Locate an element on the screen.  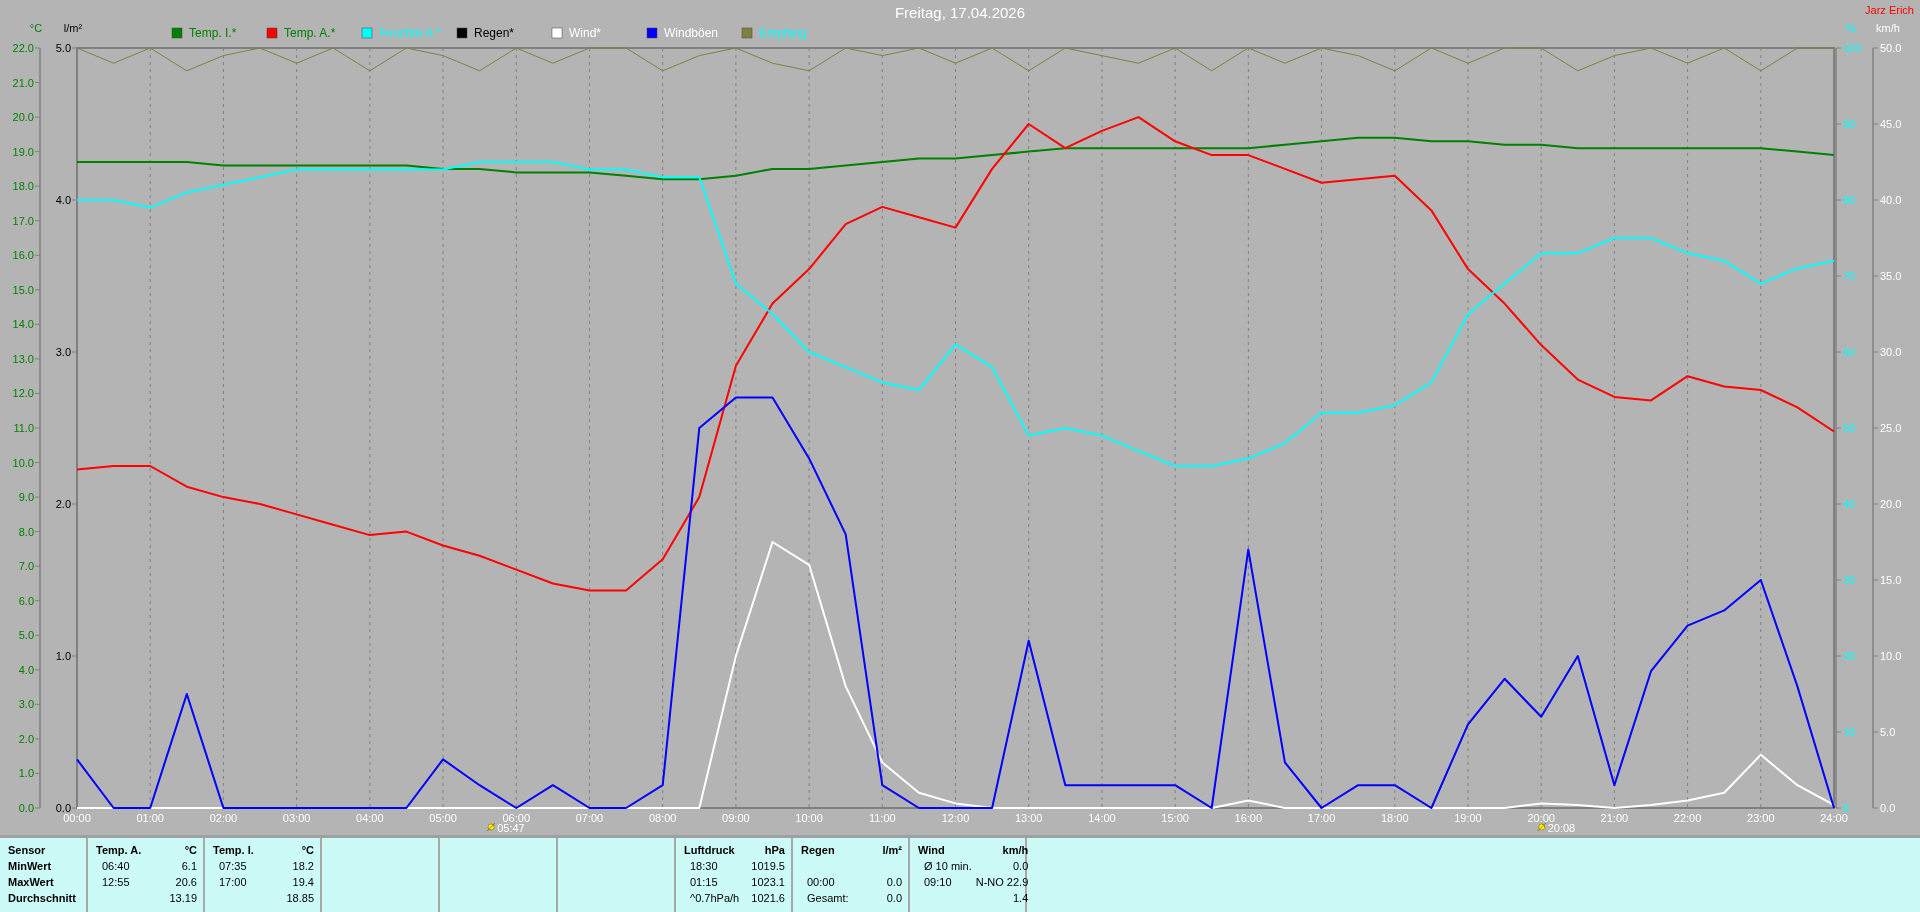
column-title: Temp. A. is located at coordinates (119, 850).